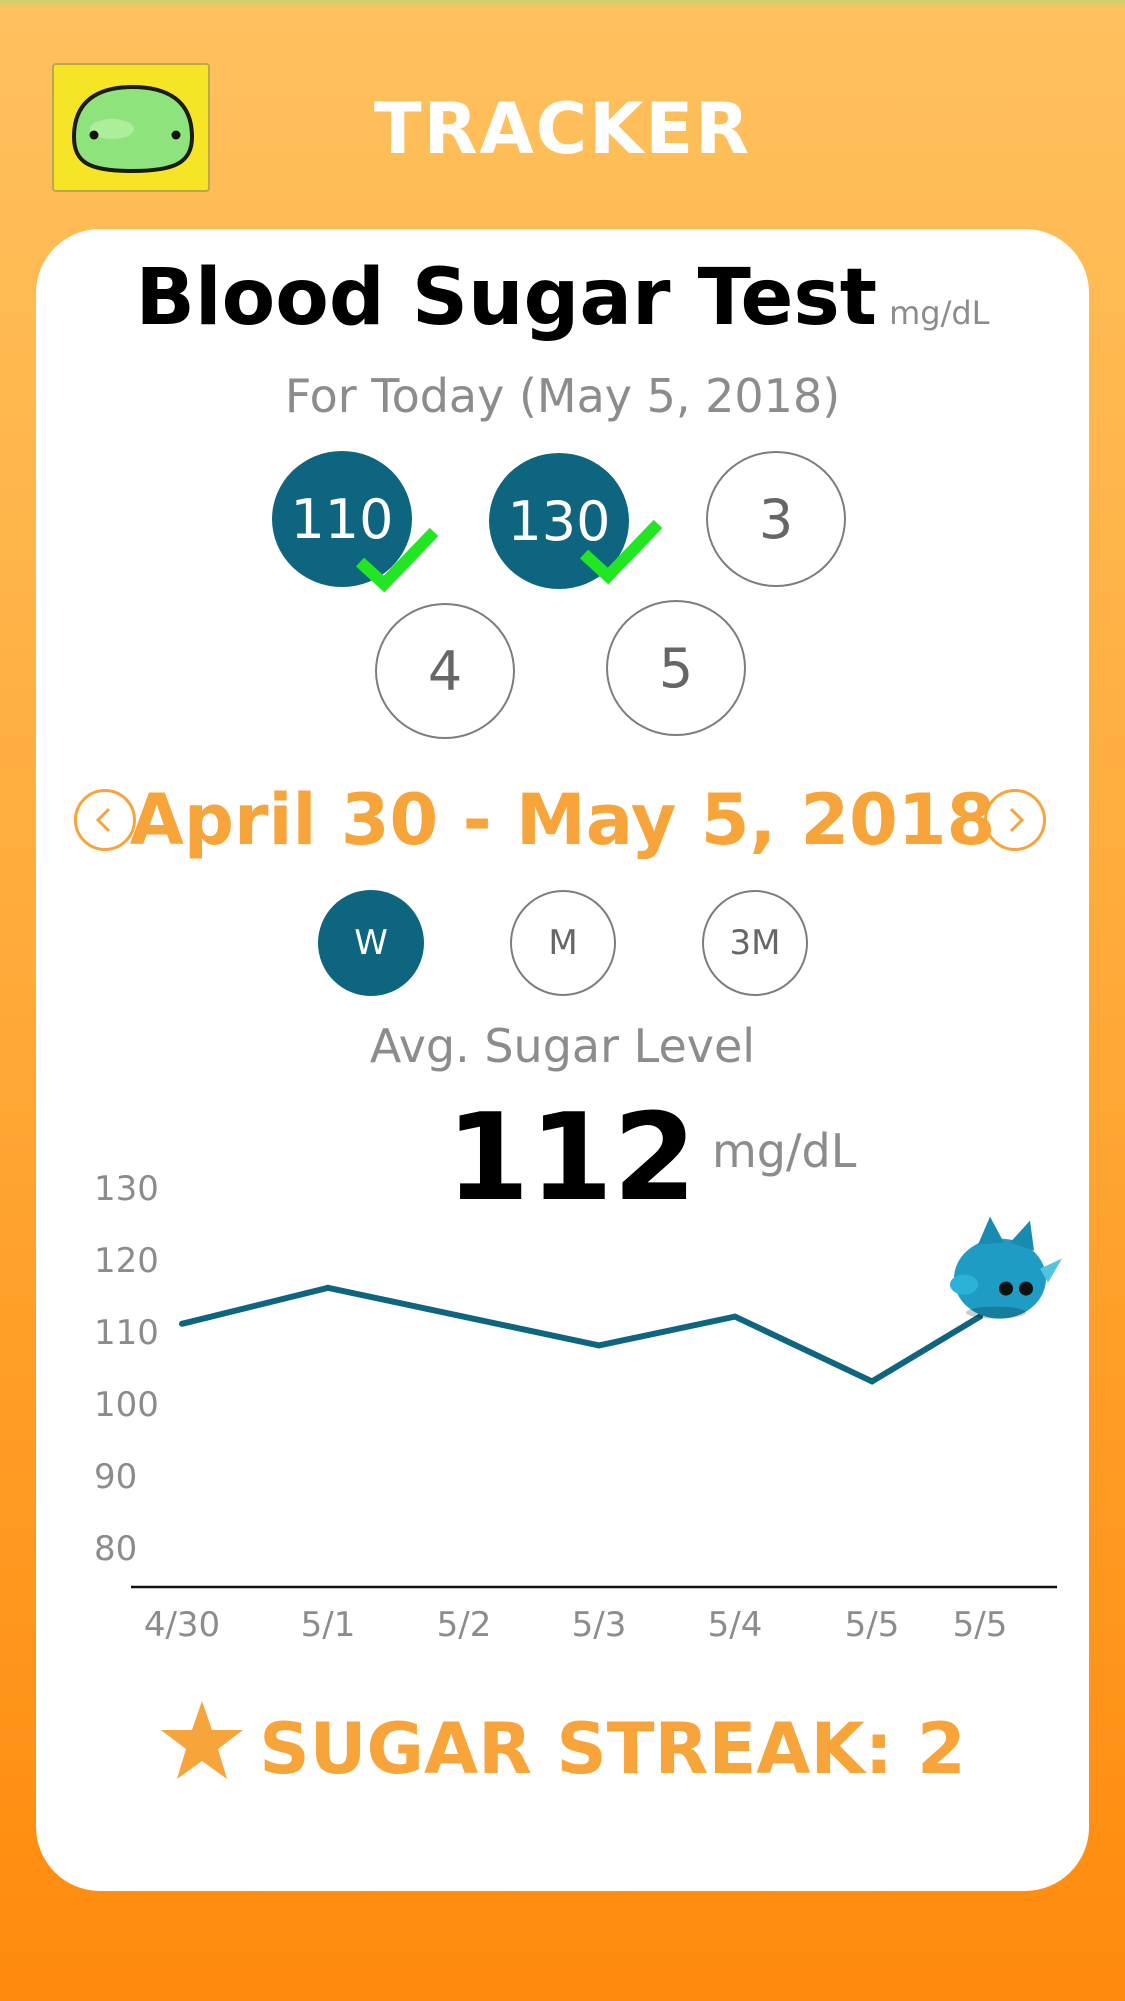 The width and height of the screenshot is (1125, 2001). What do you see at coordinates (182, 1625) in the screenshot?
I see `x-tick-label: 4/30` at bounding box center [182, 1625].